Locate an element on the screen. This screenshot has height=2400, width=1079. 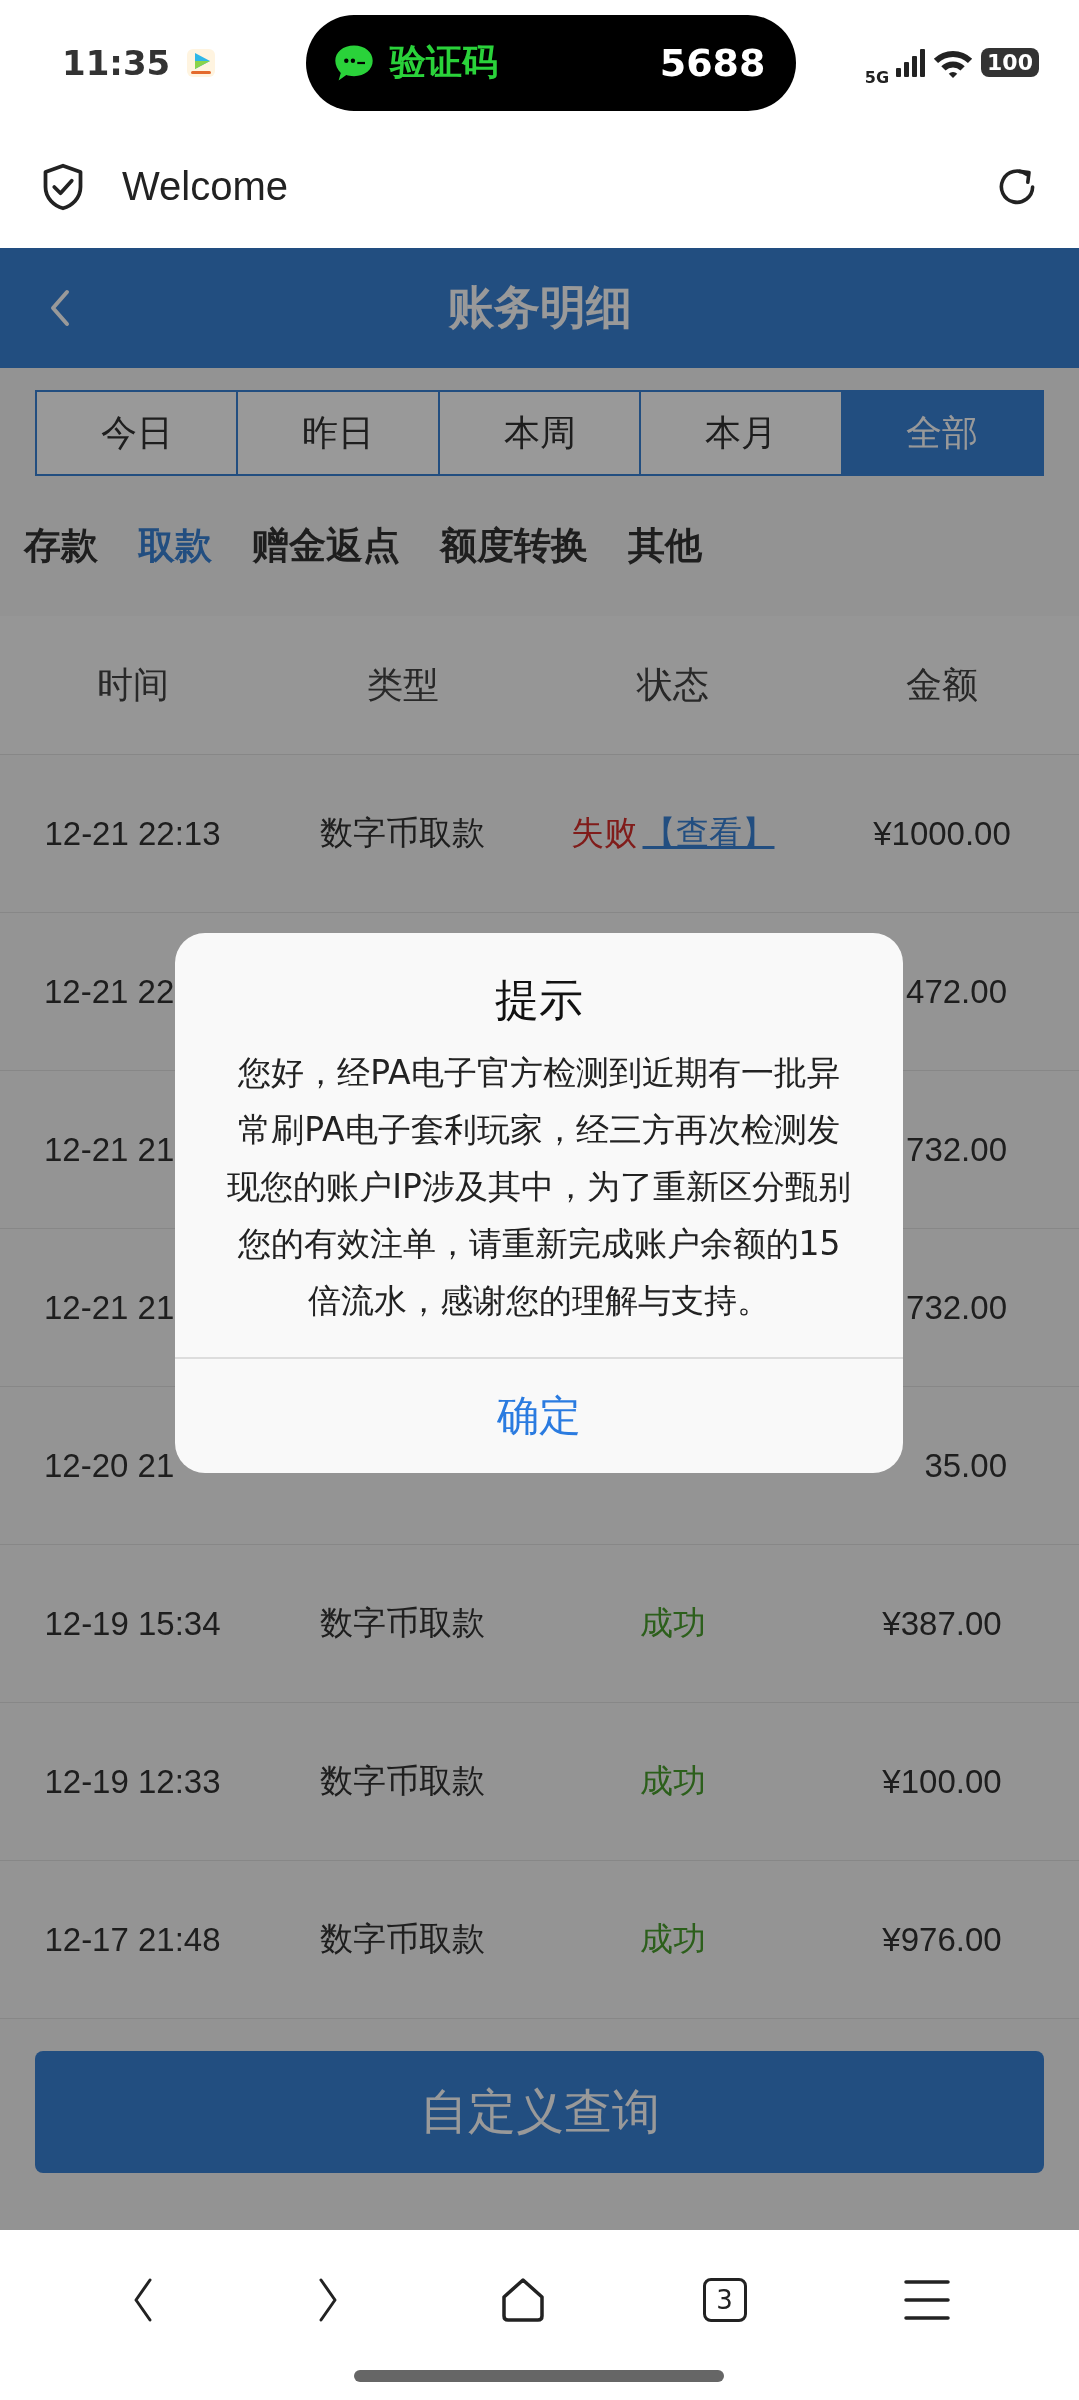
amount-cell: 472.00 is located at coordinates (956, 991).